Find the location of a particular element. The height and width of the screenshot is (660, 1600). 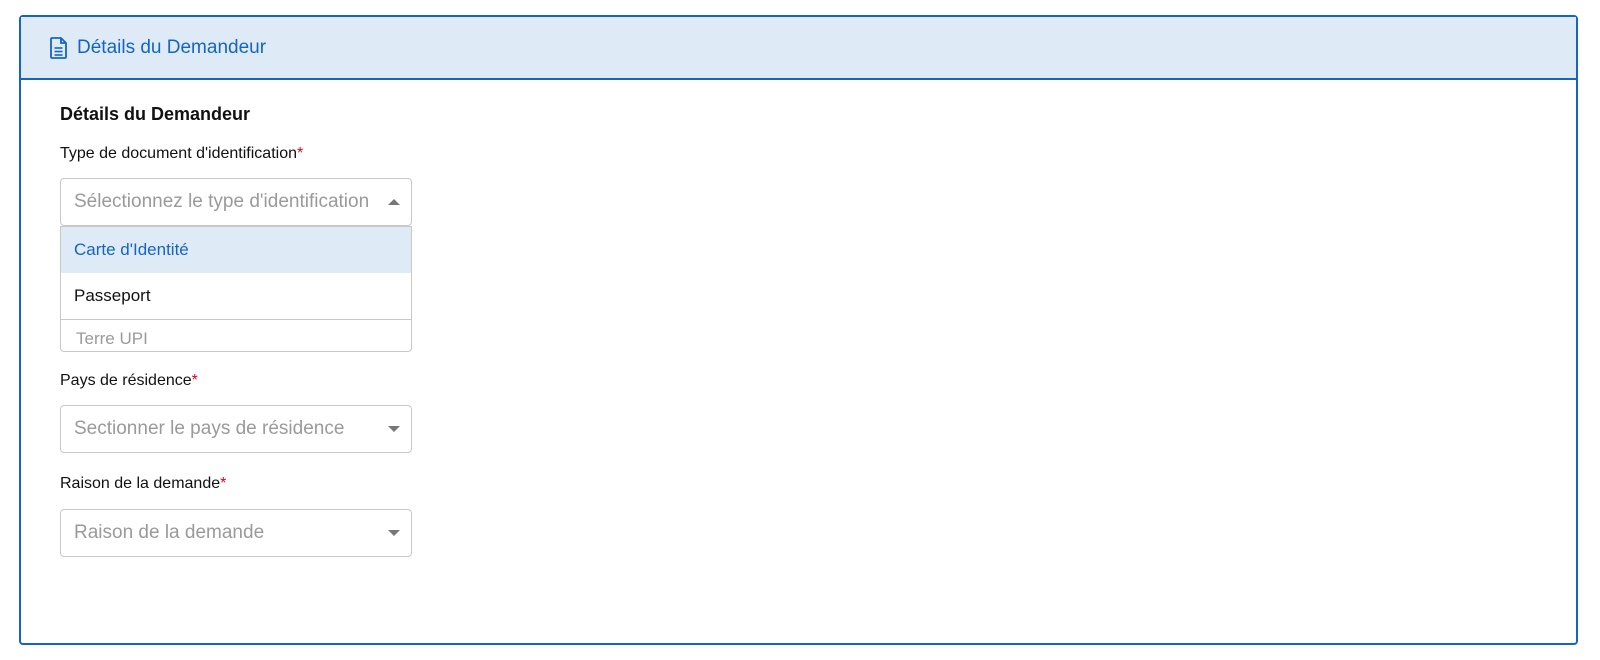

id-type-dropdown-menu: Carte d'Identité Passeport is located at coordinates (236, 273).